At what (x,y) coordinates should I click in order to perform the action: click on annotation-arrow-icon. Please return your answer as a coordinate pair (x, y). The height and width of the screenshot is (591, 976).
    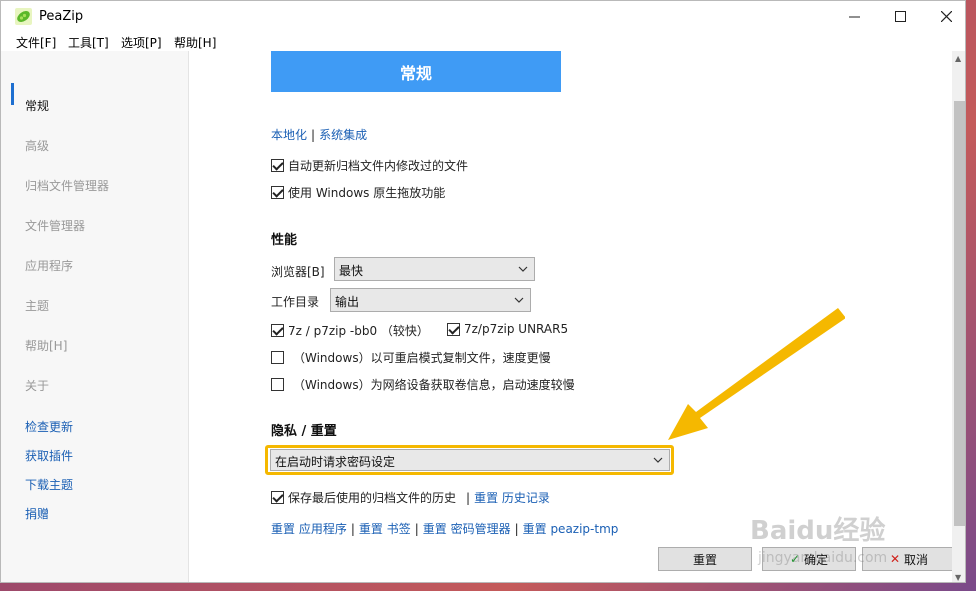
    Looking at the image, I should click on (756, 374).